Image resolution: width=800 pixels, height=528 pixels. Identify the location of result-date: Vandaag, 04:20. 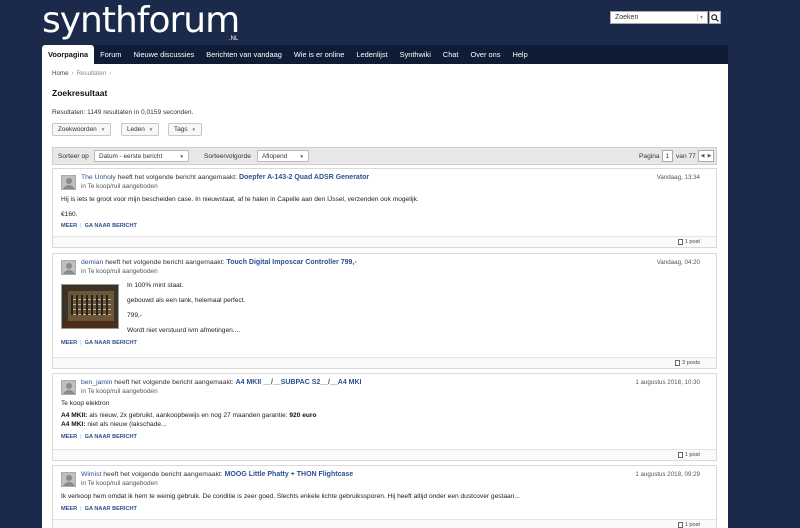
(678, 262).